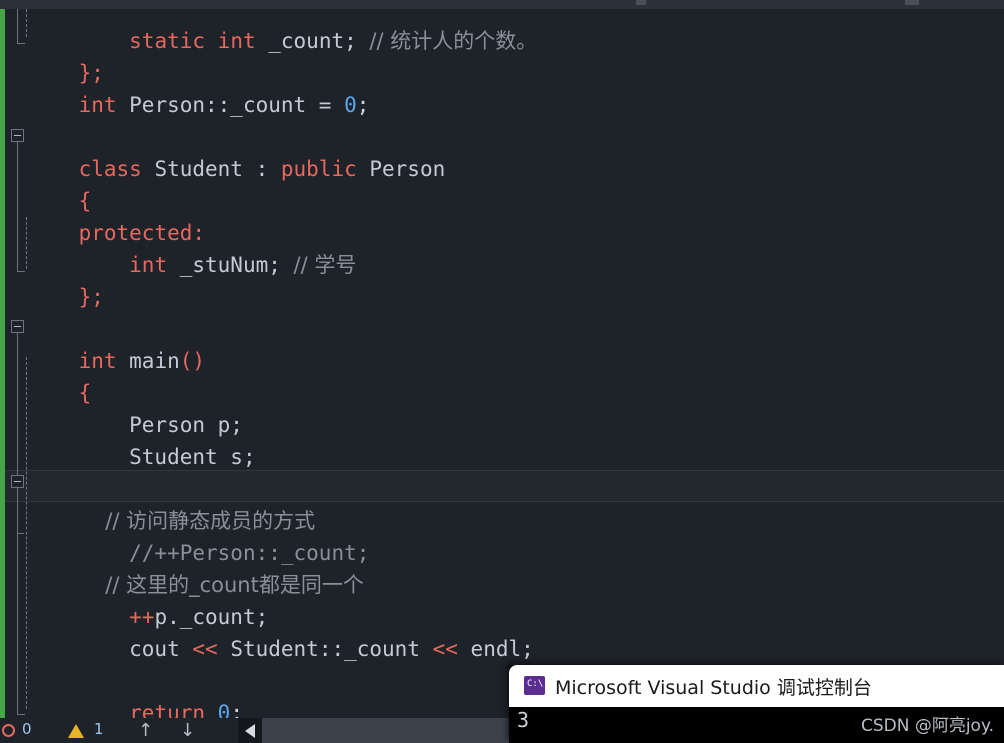  What do you see at coordinates (17, 481) in the screenshot?
I see `fold-box-comment-block` at bounding box center [17, 481].